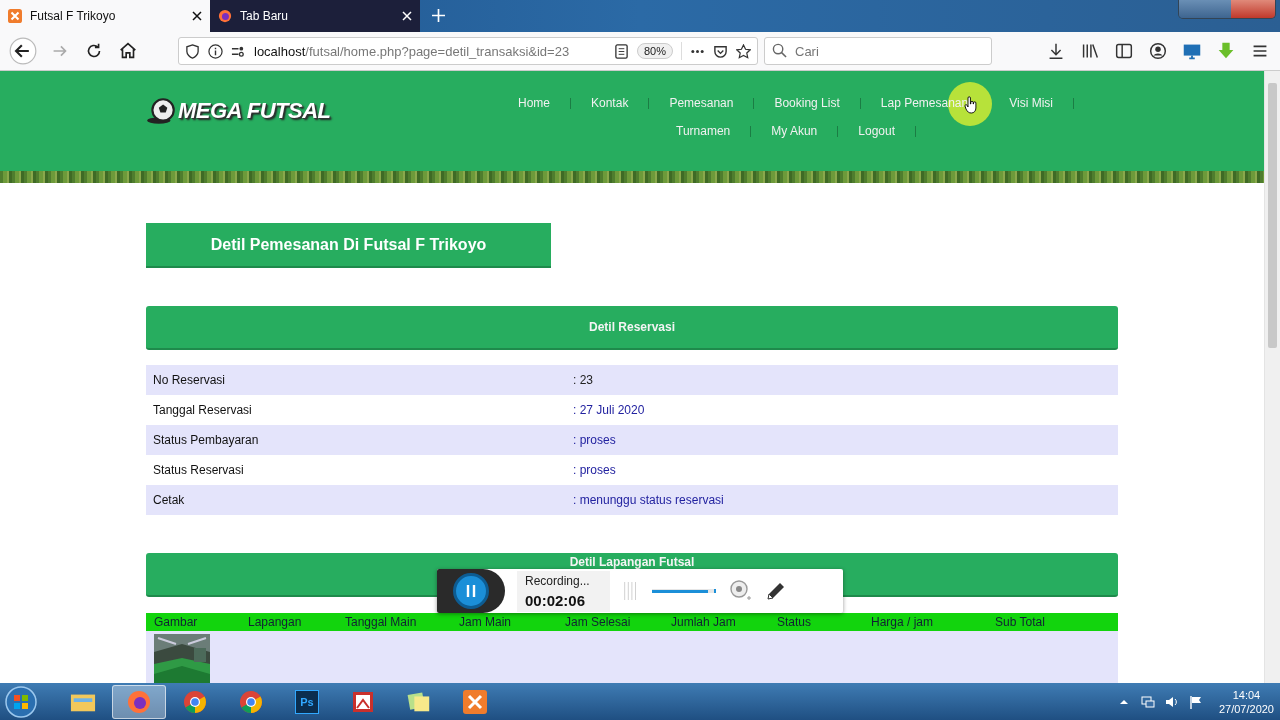 Image resolution: width=1280 pixels, height=720 pixels. I want to click on back-icon, so click(23, 51).